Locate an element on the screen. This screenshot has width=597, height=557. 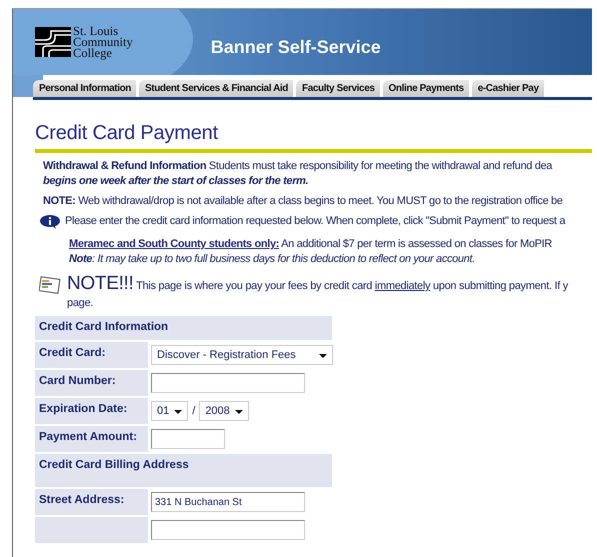
immediately-link: immediately is located at coordinates (402, 286).